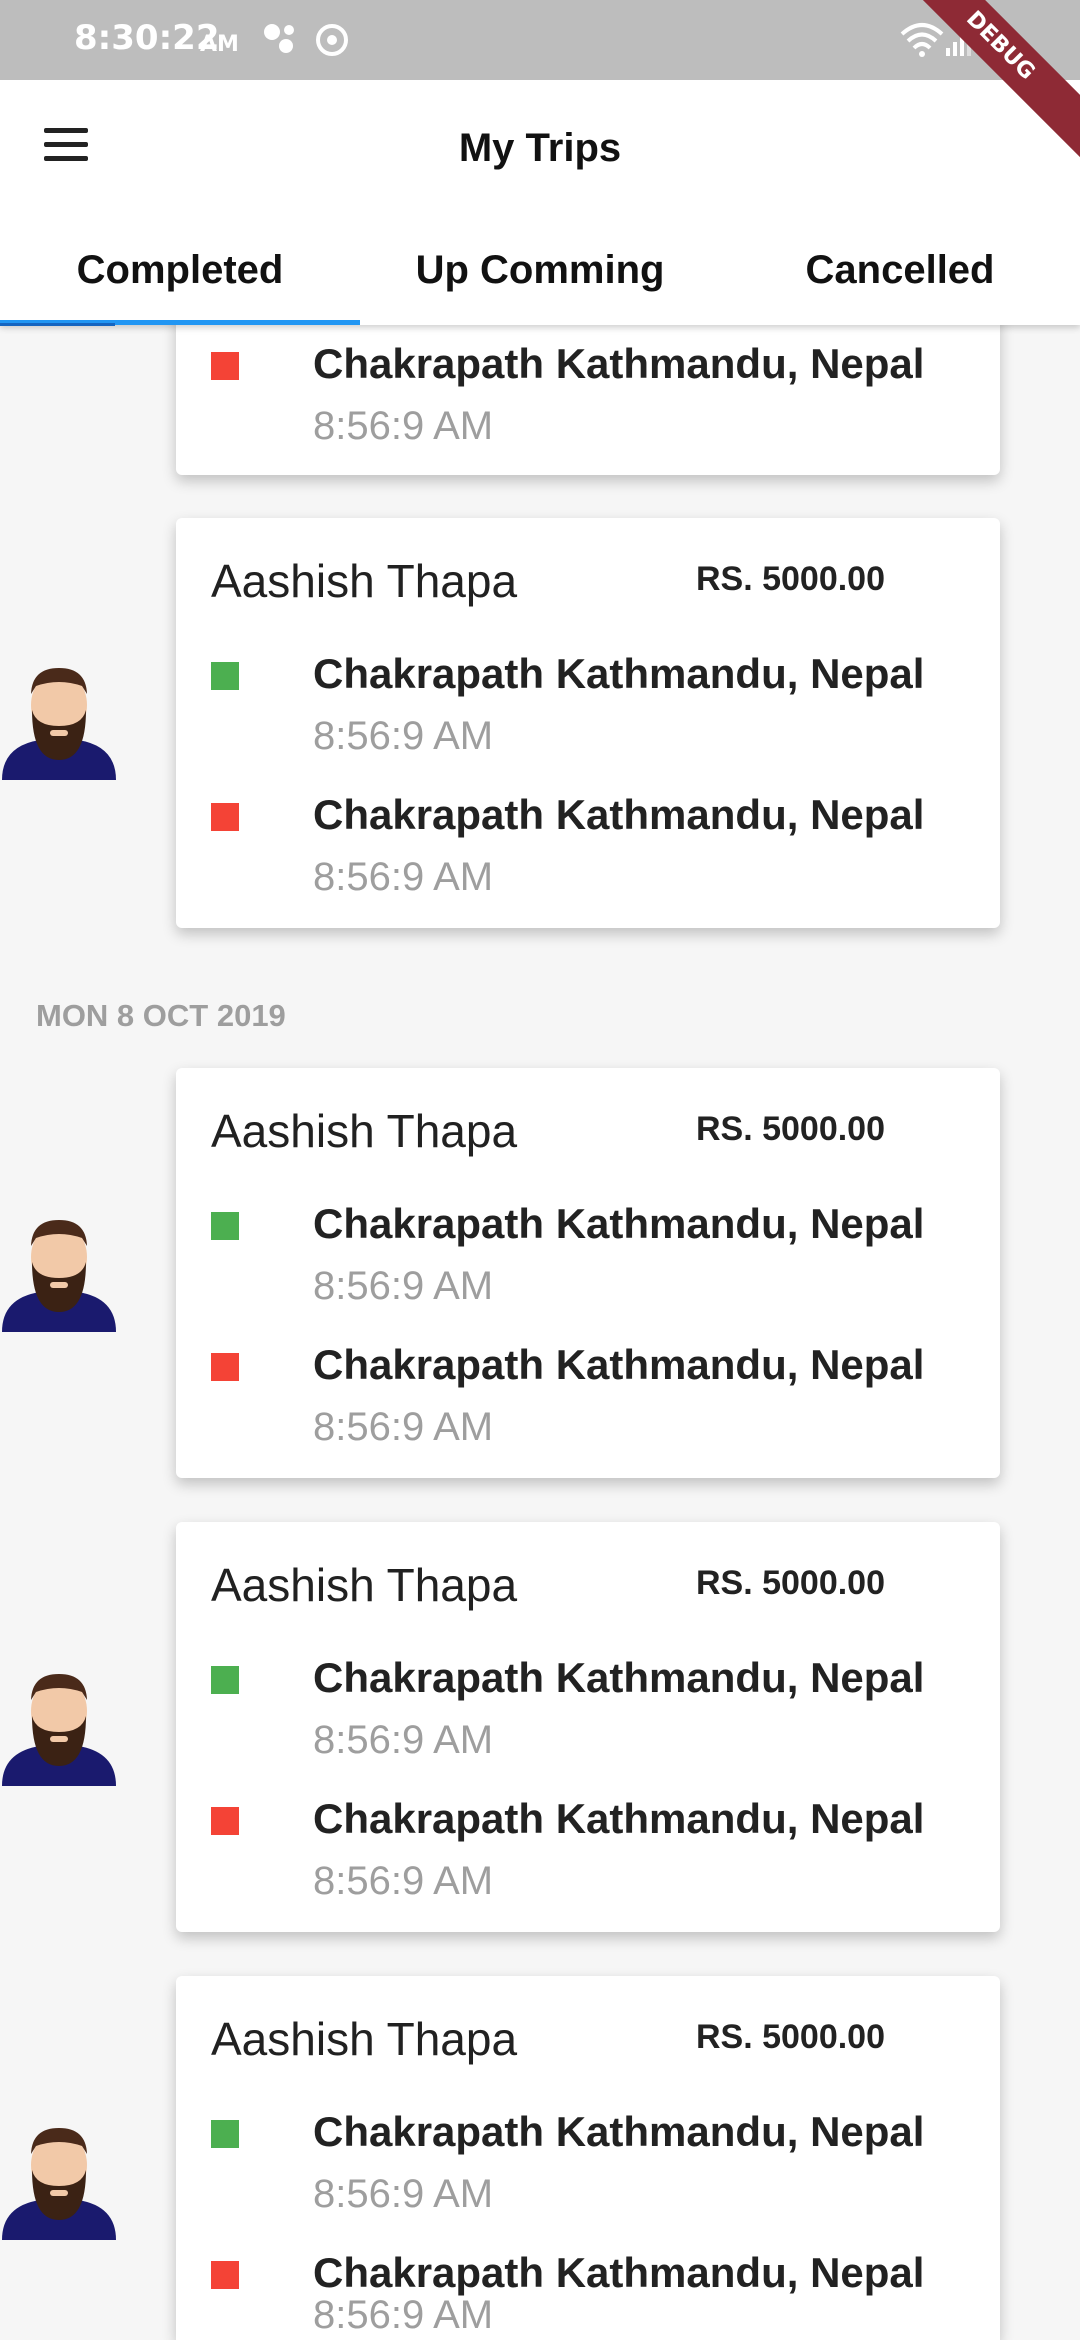 Image resolution: width=1080 pixels, height=2340 pixels. I want to click on status-time: 8:30:22, so click(147, 38).